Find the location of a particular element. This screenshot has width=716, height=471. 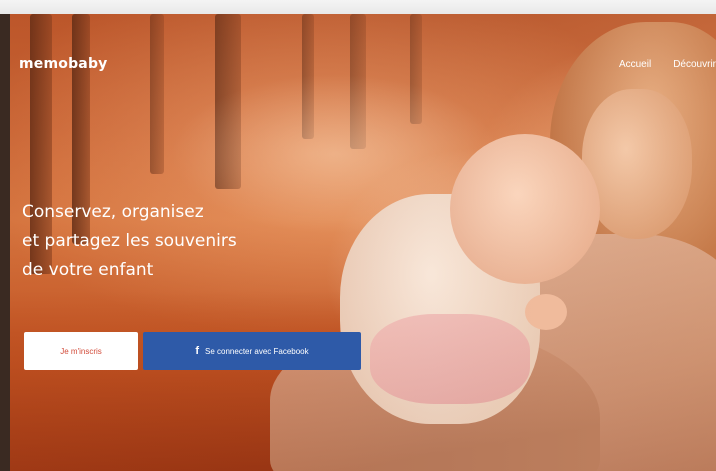

headline-line-2: et partagez les souvenirs is located at coordinates (129, 241).